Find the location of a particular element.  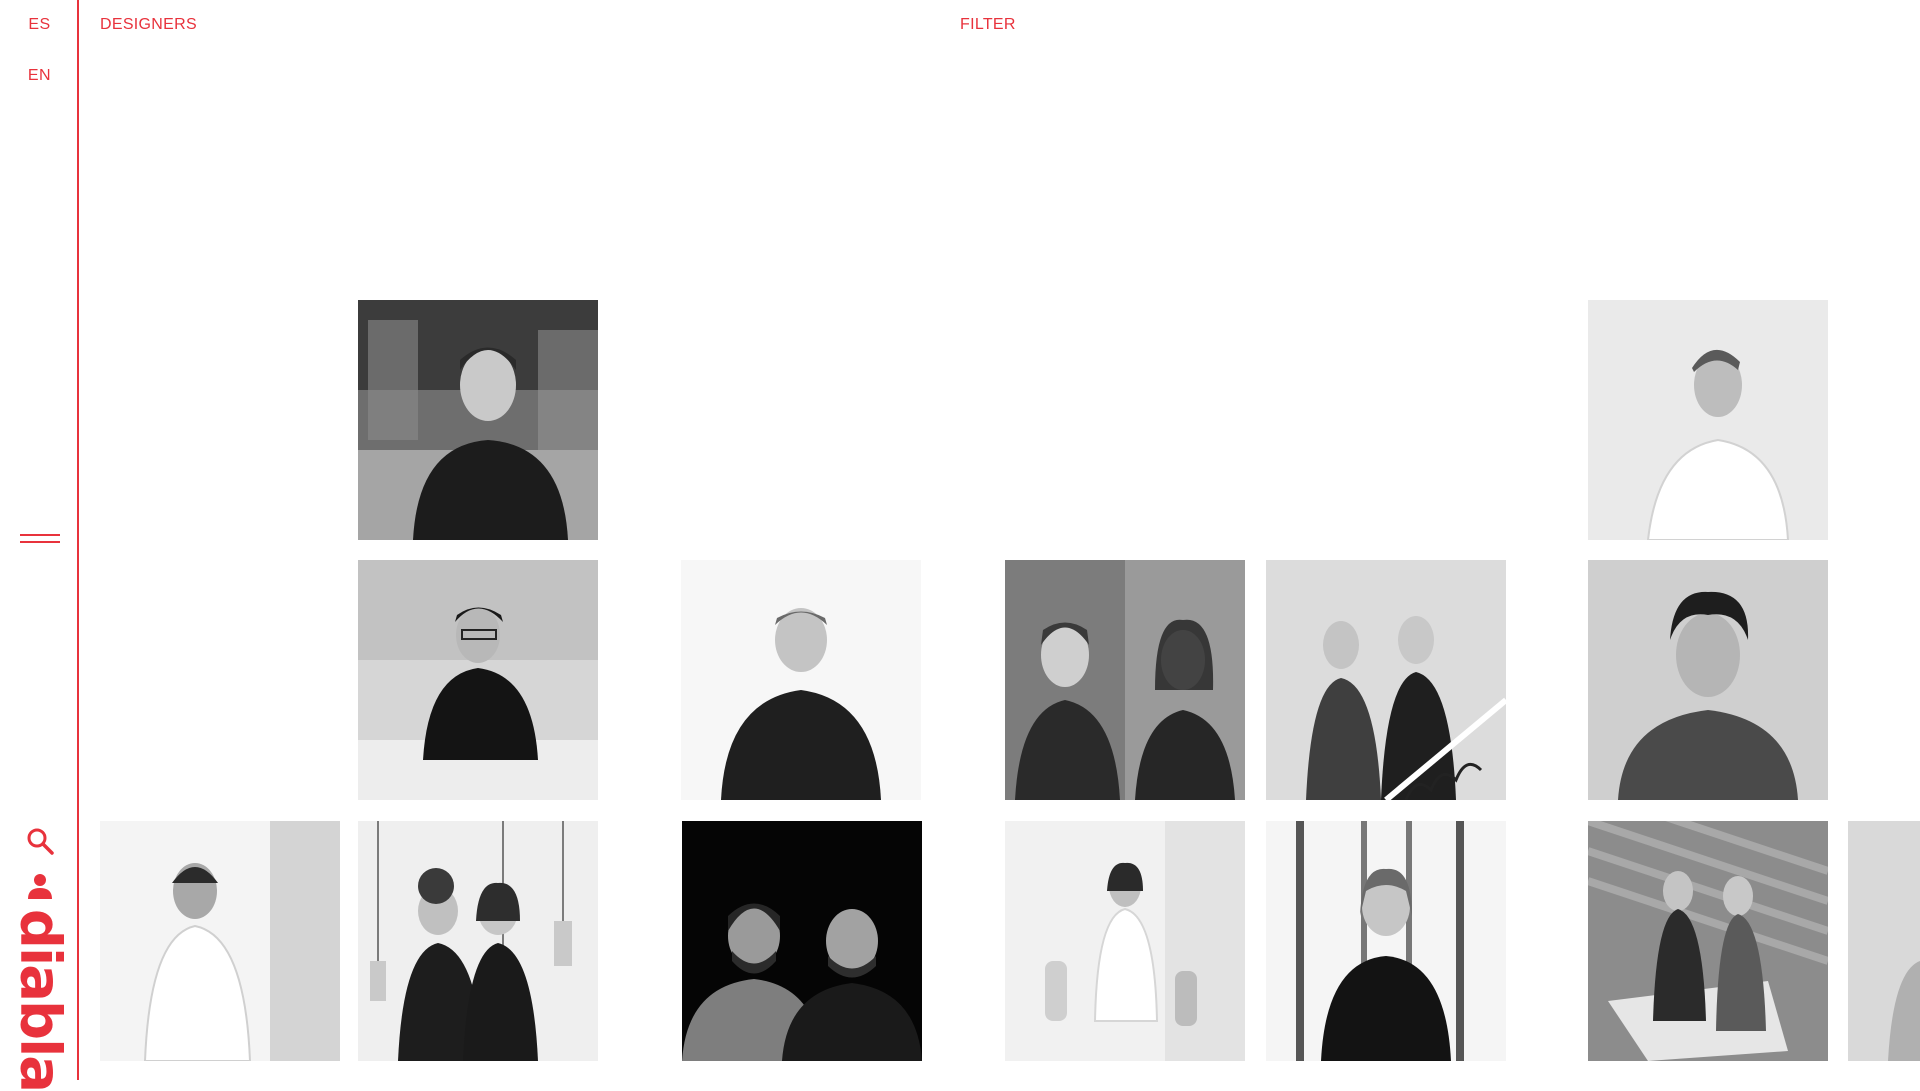

language-en-link: EN is located at coordinates (39, 76).